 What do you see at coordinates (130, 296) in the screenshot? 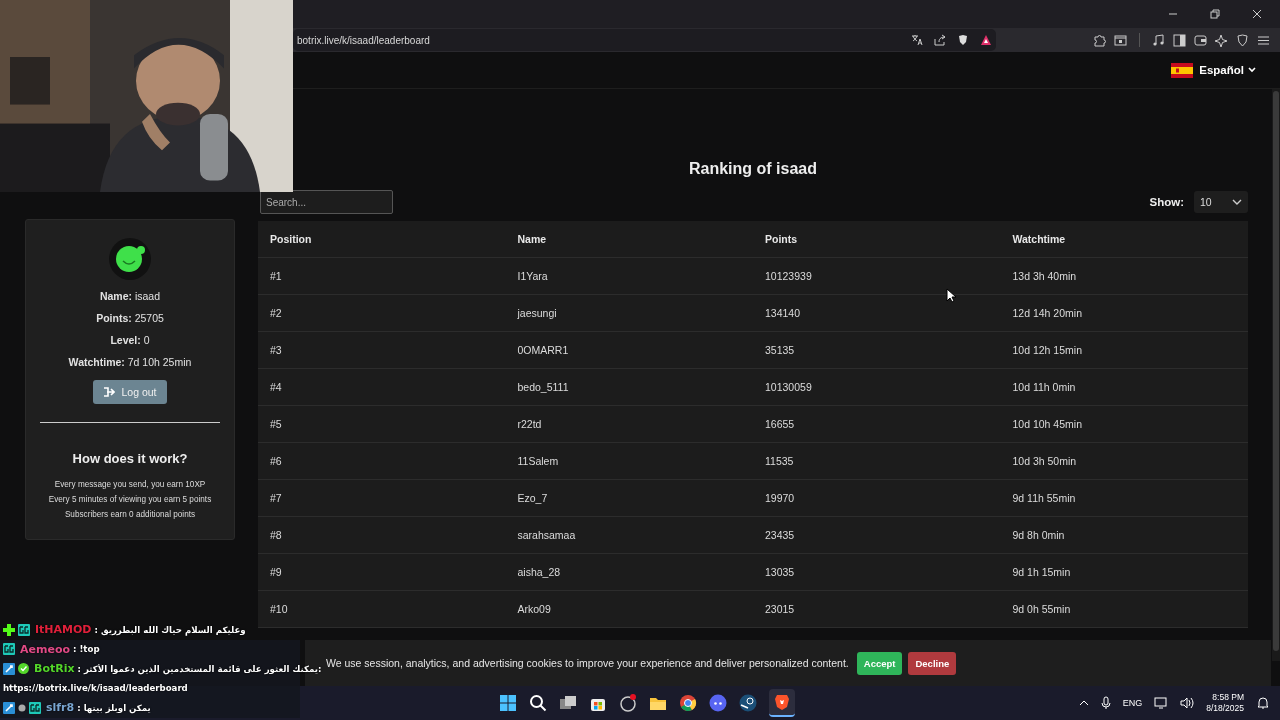
I see `profile-info: Name: isaad` at bounding box center [130, 296].